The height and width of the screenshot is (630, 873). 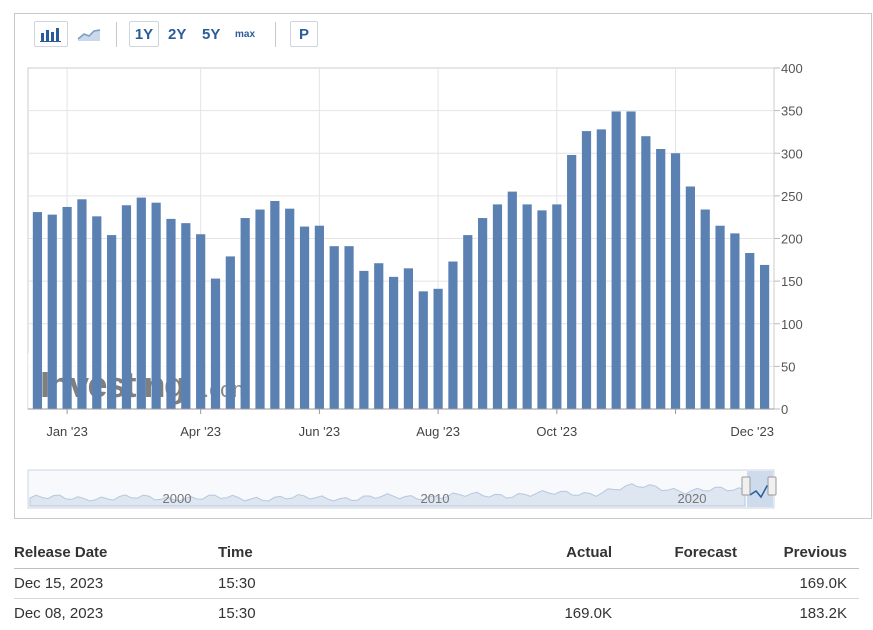 I want to click on x-tick-label: Jun '23, so click(x=320, y=431).